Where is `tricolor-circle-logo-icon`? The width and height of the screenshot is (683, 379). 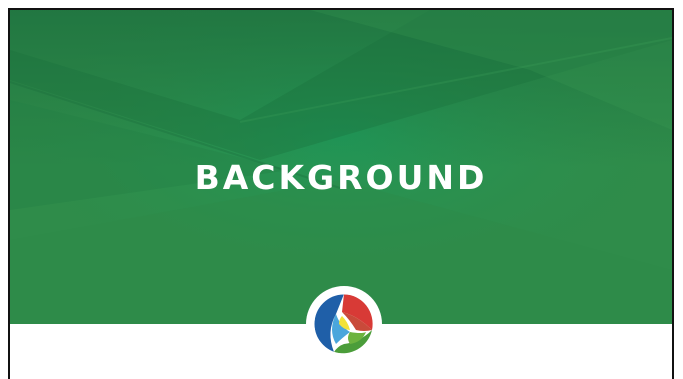
tricolor-circle-logo-icon is located at coordinates (344, 324).